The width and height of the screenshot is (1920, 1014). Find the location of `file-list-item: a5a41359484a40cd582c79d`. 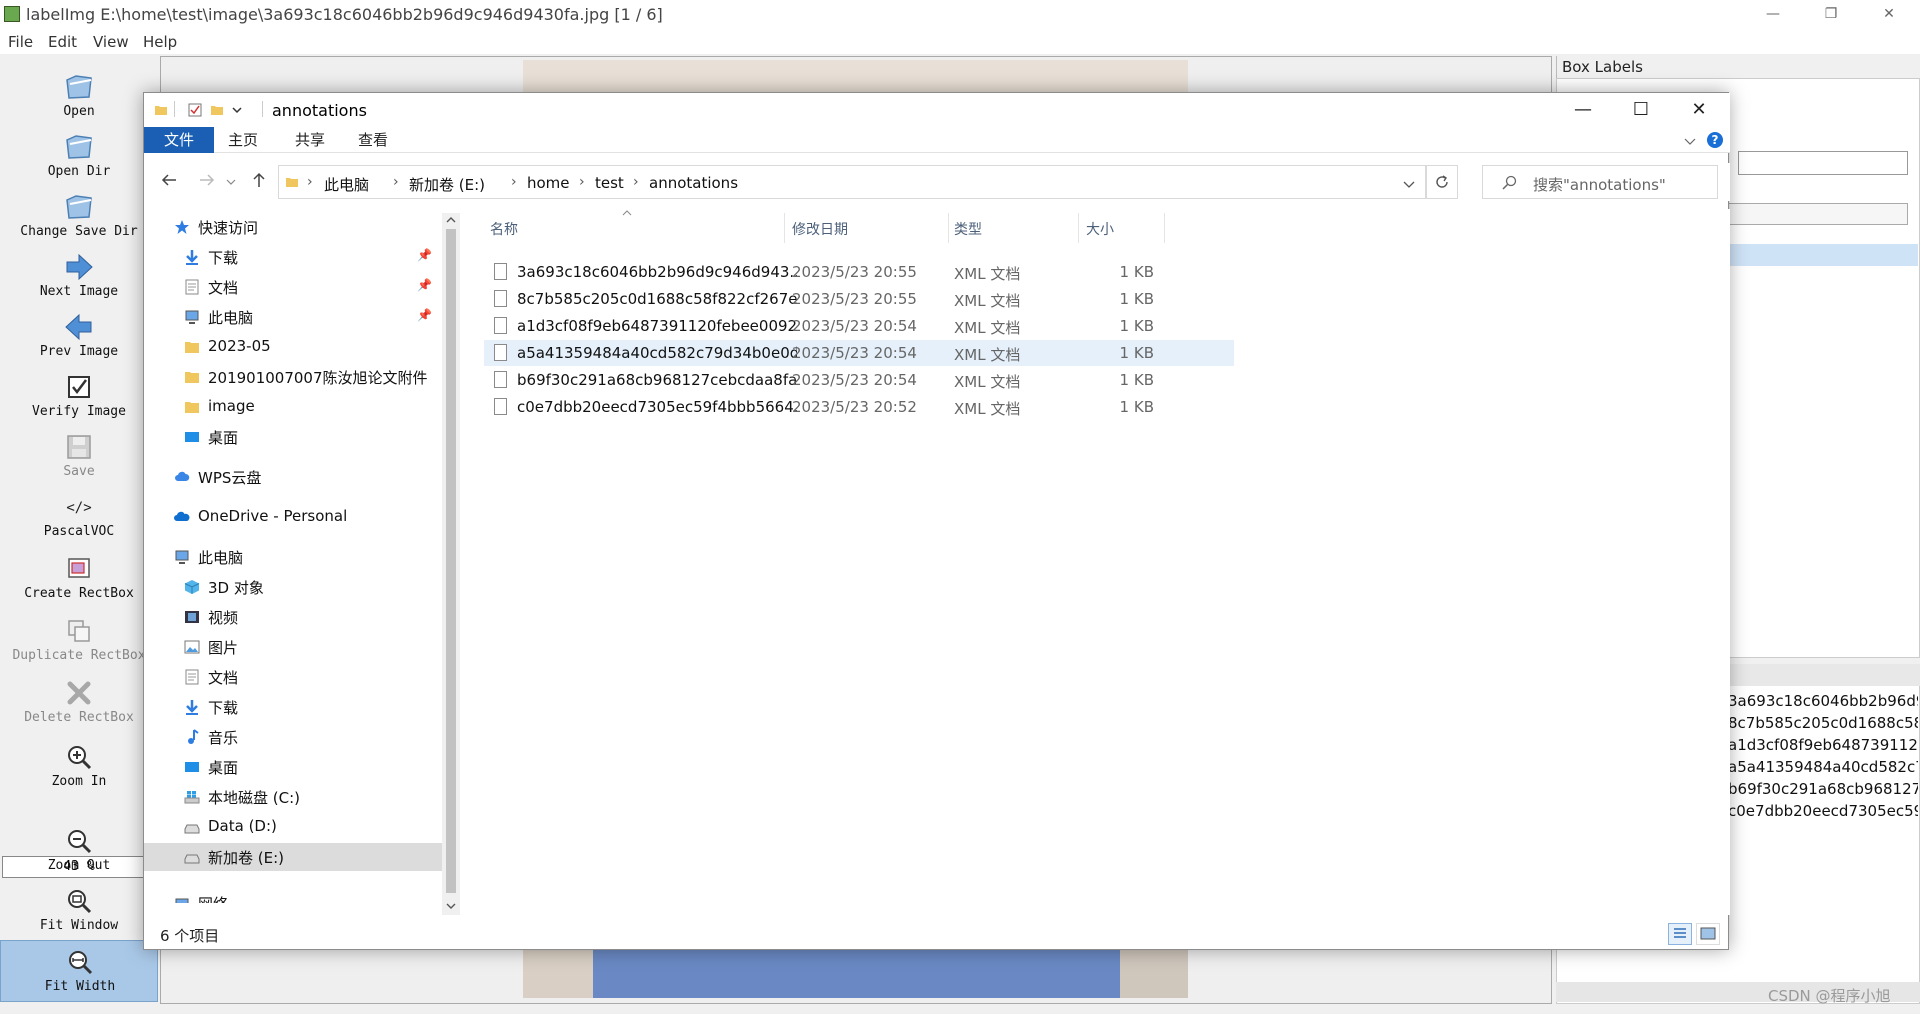

file-list-item: a5a41359484a40cd582c79d is located at coordinates (1823, 767).